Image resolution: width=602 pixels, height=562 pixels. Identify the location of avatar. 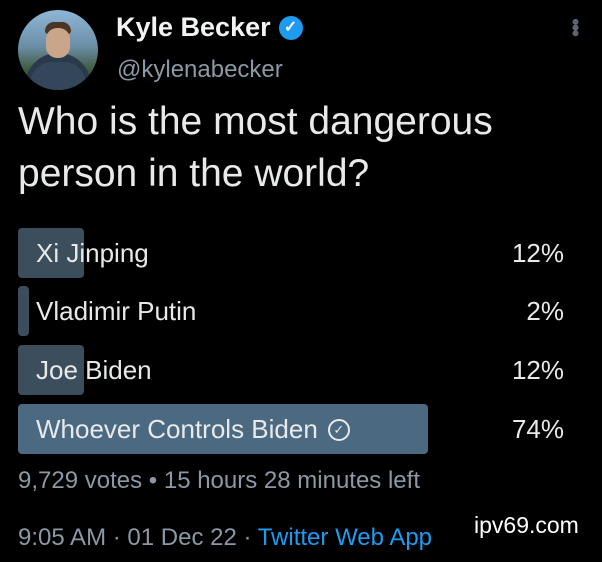
(58, 50).